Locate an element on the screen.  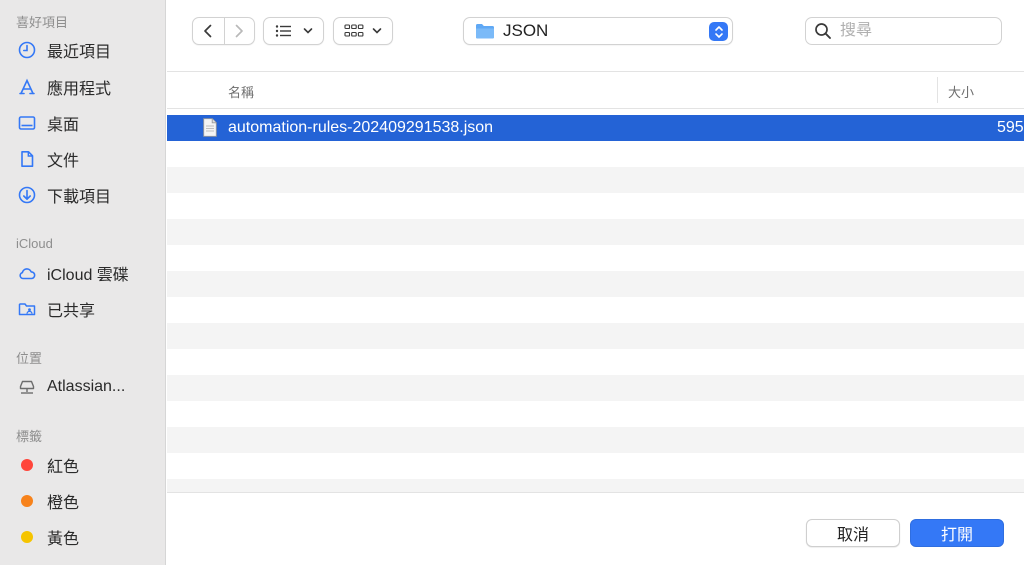
column-name-header: 名稱 is located at coordinates (241, 91).